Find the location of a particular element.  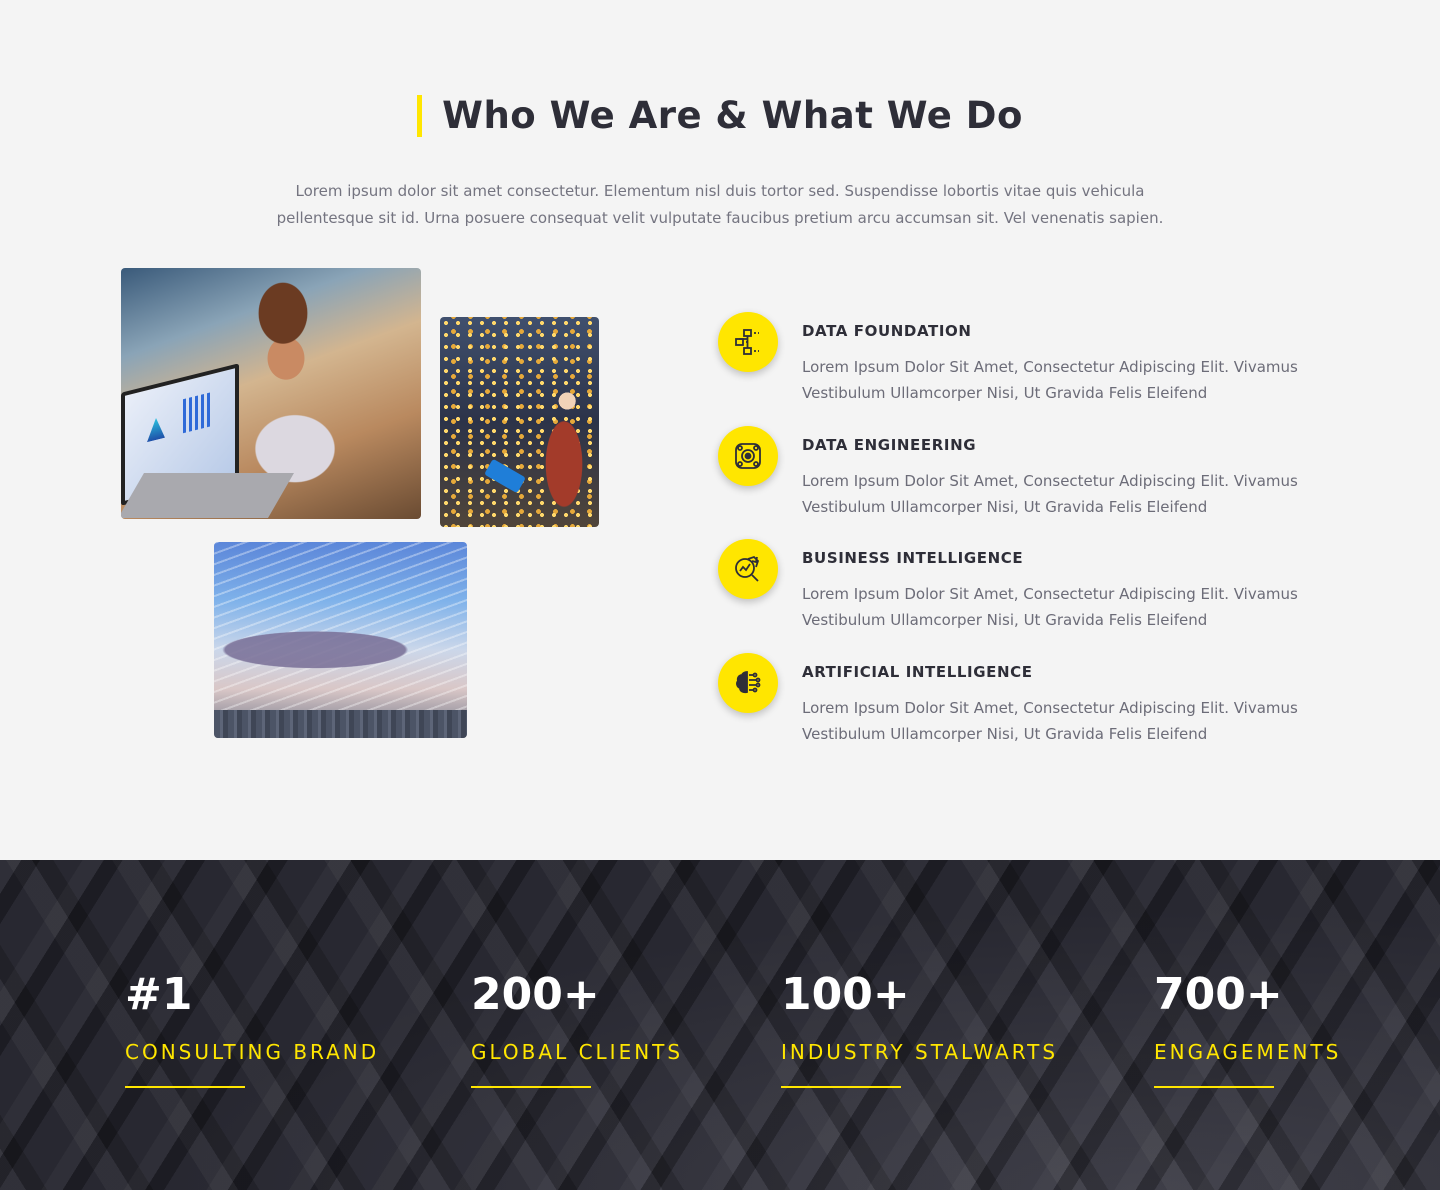

section-heading: Who We Are & What We Do is located at coordinates (720, 115).